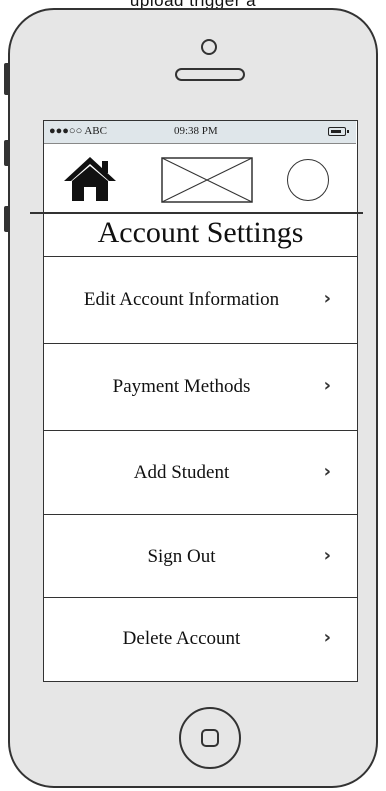  Describe the element at coordinates (7, 219) in the screenshot. I see `volume-down-button` at that location.